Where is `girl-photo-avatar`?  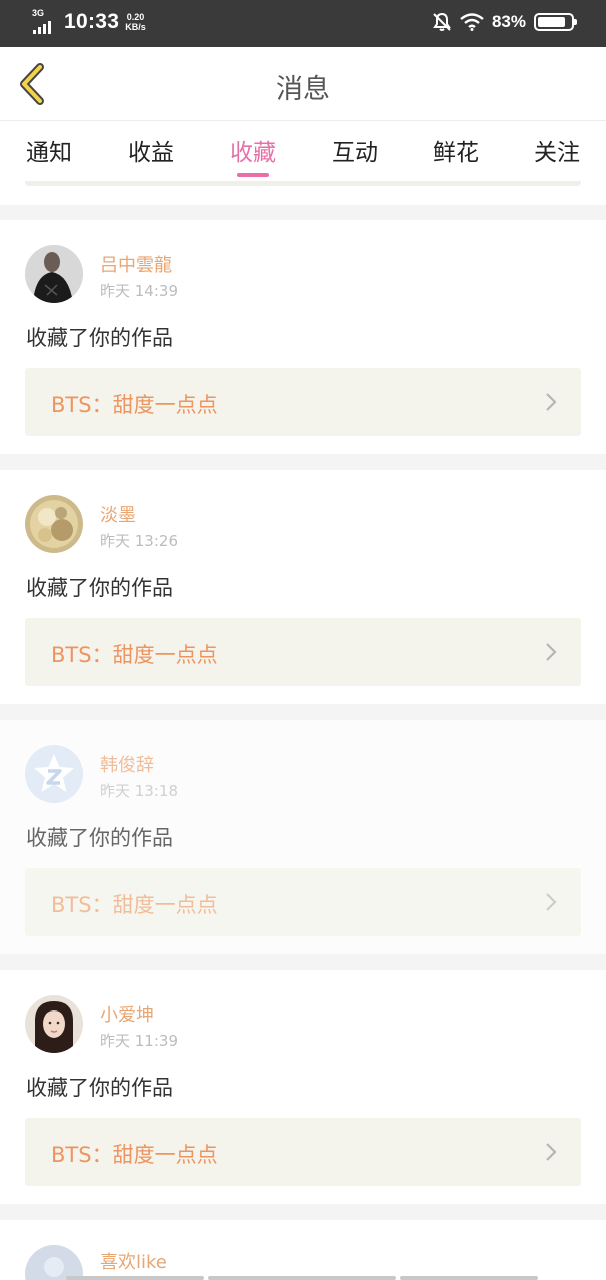 girl-photo-avatar is located at coordinates (54, 1024).